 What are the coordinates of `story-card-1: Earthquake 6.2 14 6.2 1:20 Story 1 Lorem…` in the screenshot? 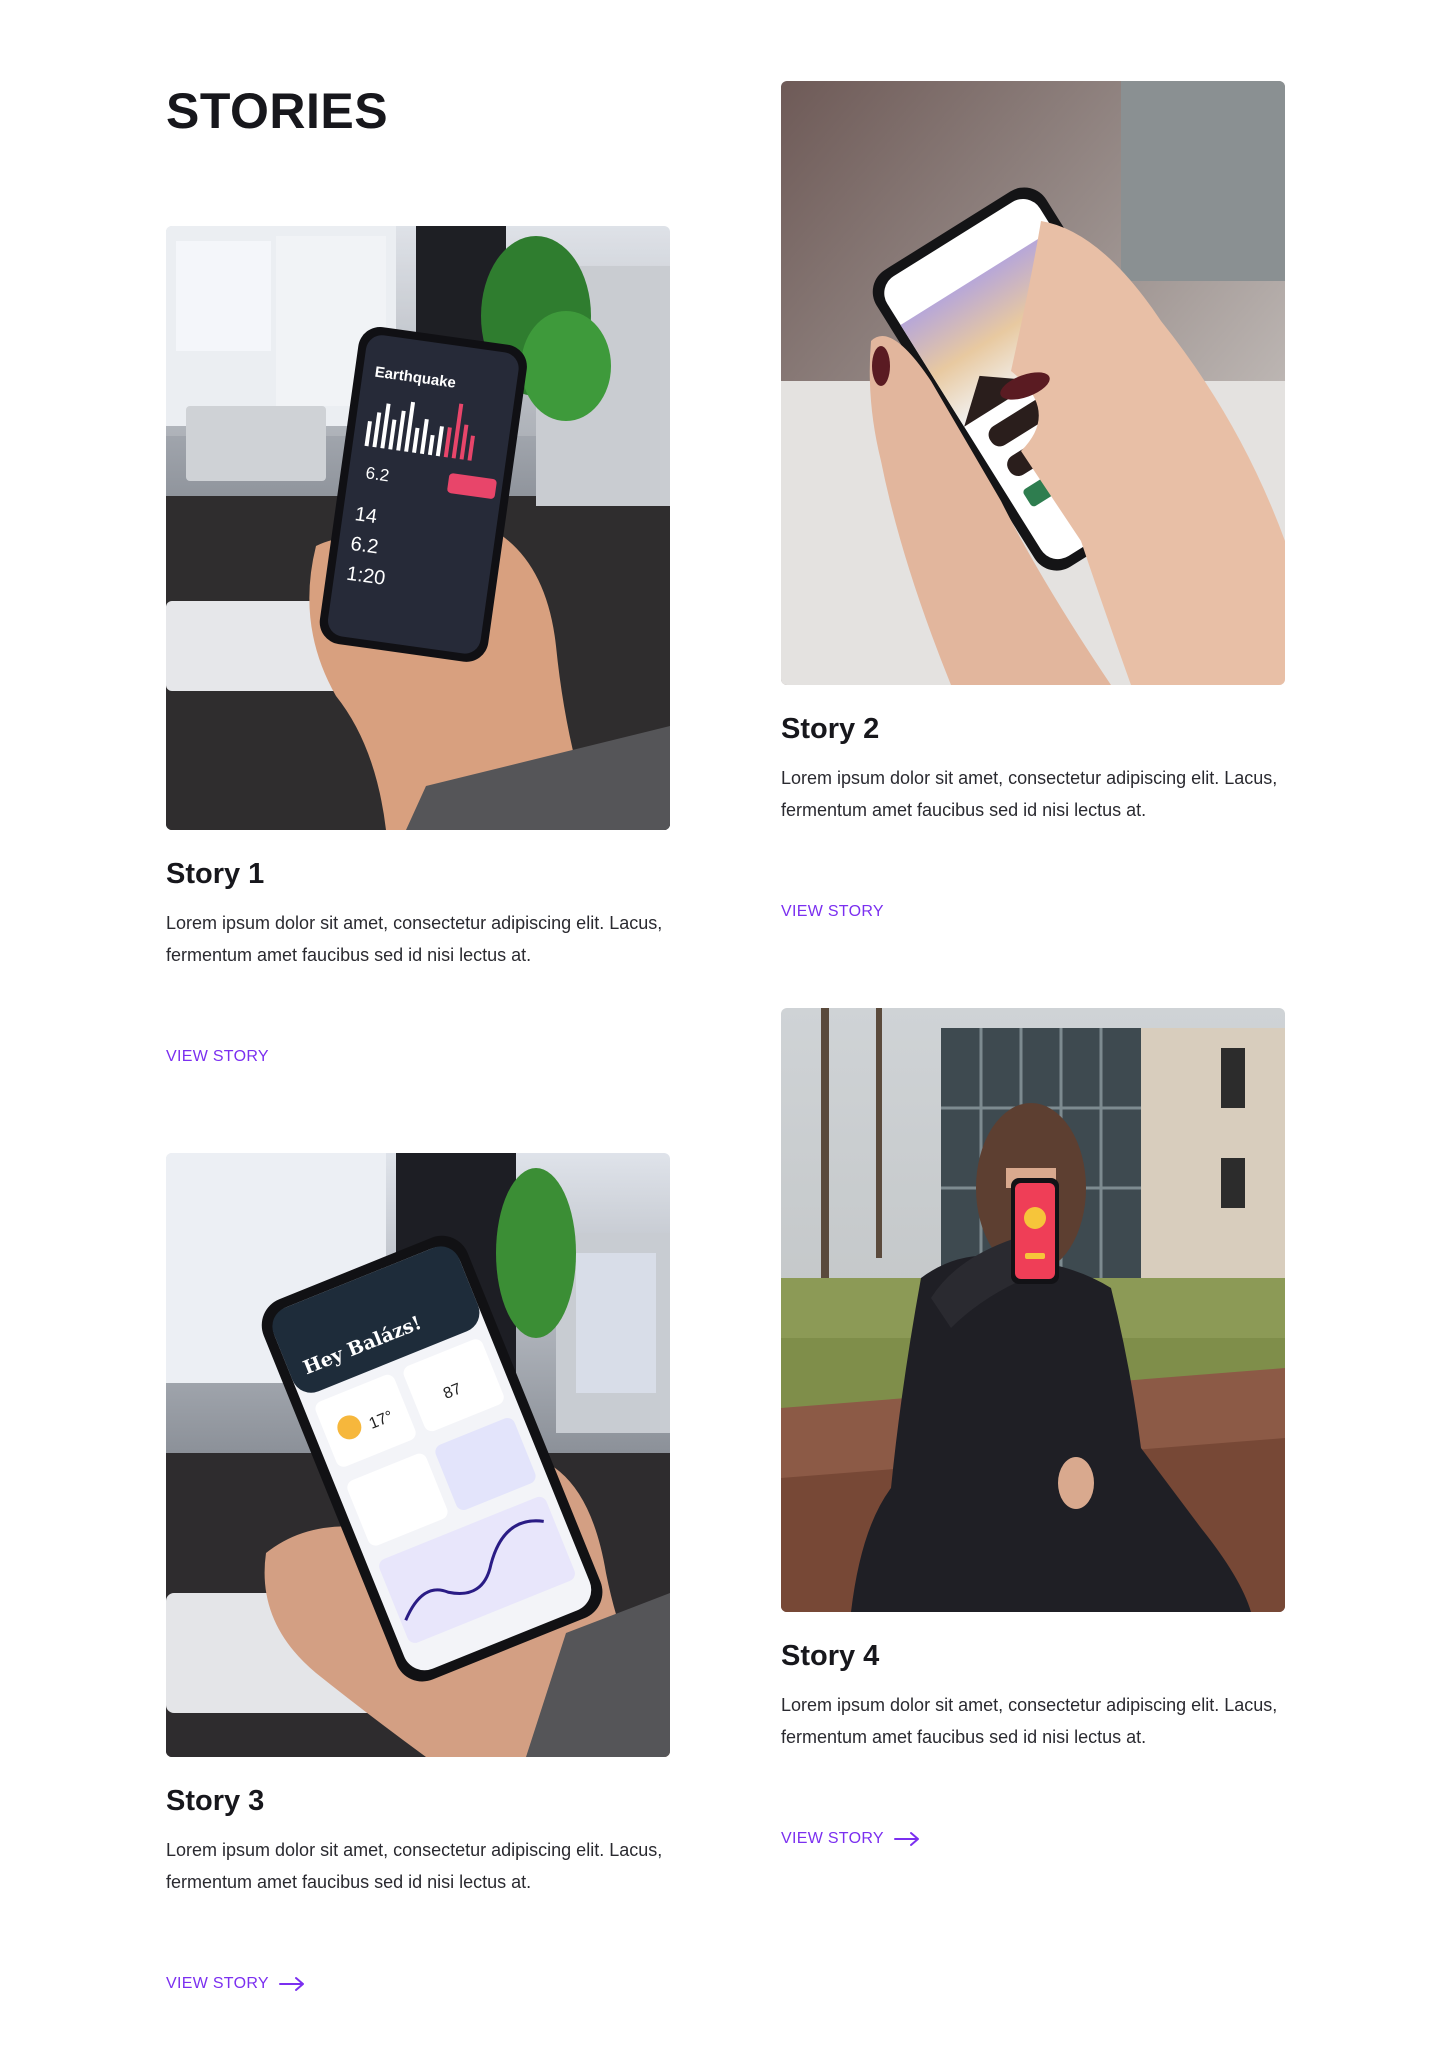 It's located at (418, 645).